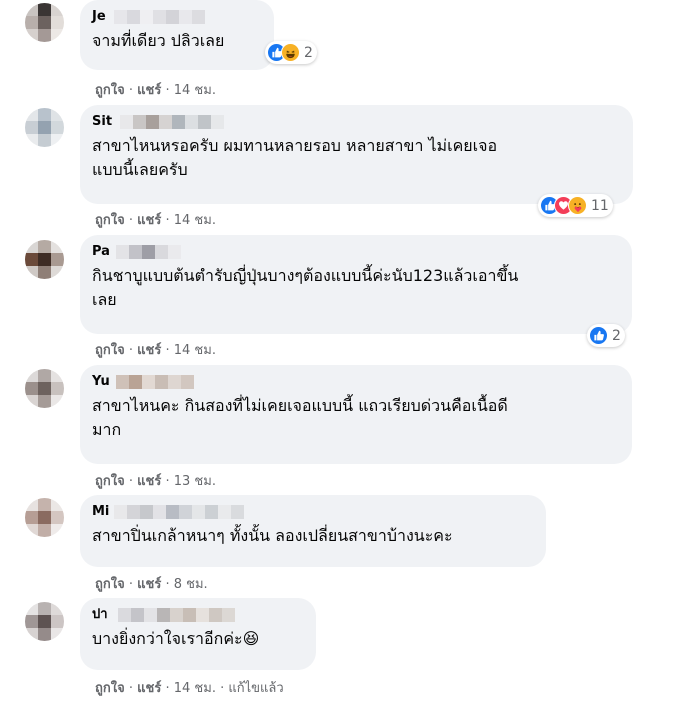 The image size is (687, 703). What do you see at coordinates (176, 638) in the screenshot?
I see `comment-text: บางยิ่งกว่าใจเราอีกค่ะ😆` at bounding box center [176, 638].